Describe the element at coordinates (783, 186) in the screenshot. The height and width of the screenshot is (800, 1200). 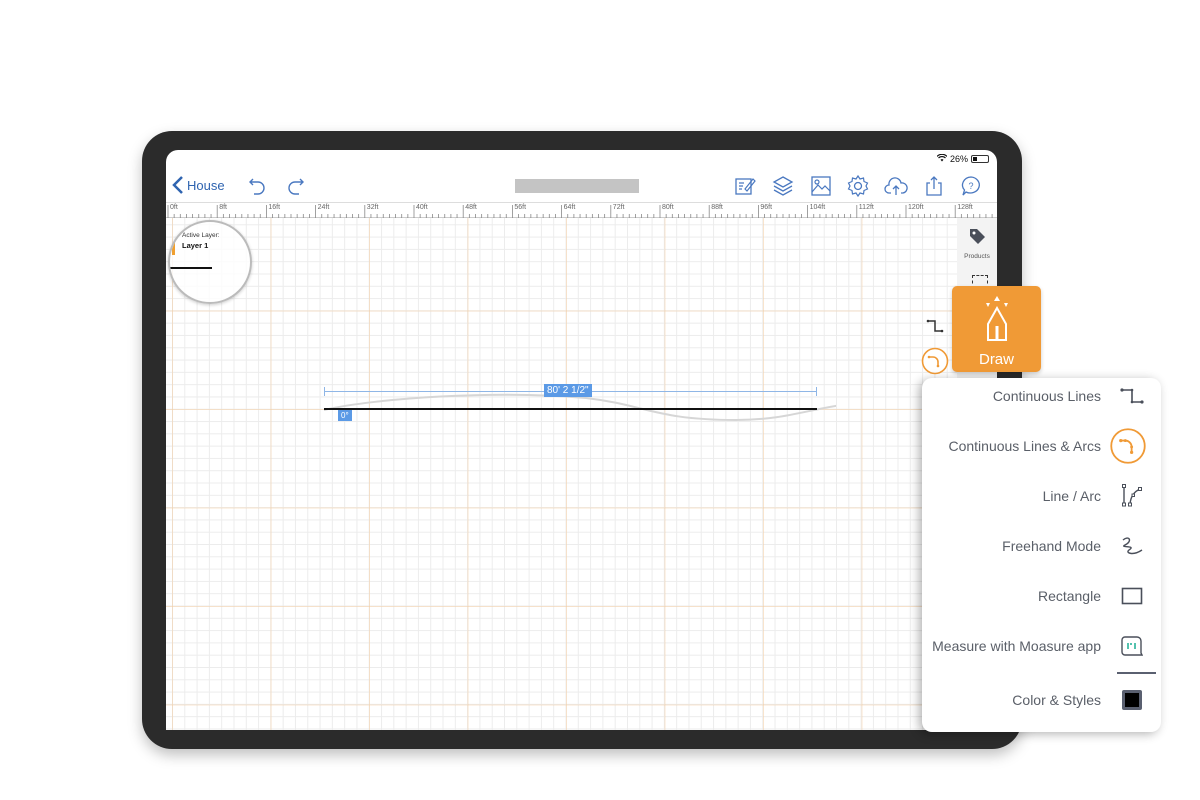
I see `layers-icon` at that location.